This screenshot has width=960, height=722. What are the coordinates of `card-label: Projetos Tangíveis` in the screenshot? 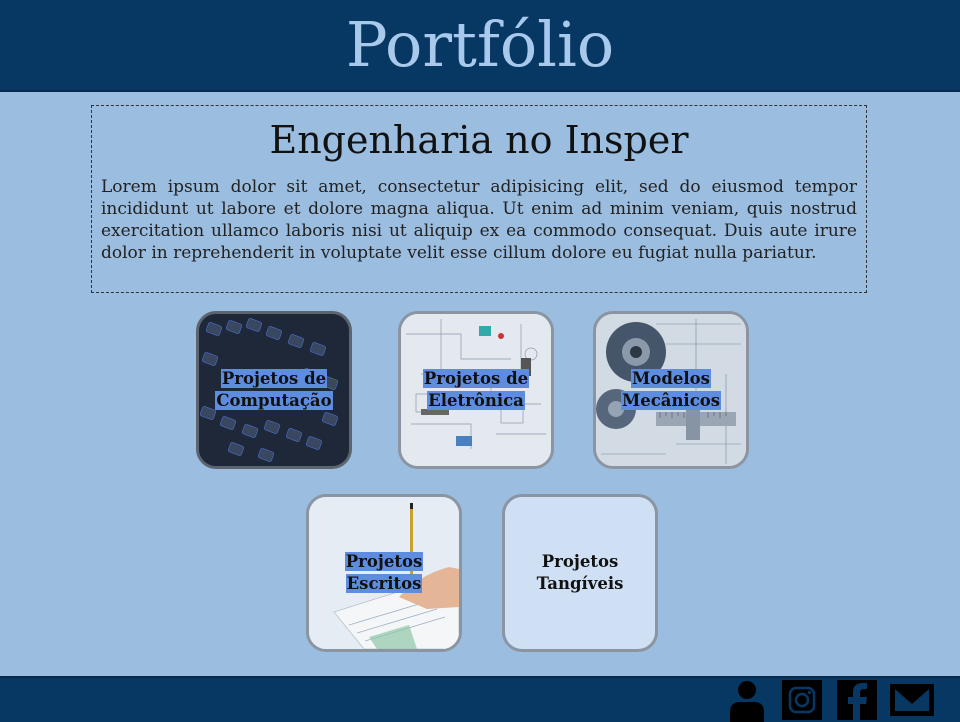 It's located at (580, 572).